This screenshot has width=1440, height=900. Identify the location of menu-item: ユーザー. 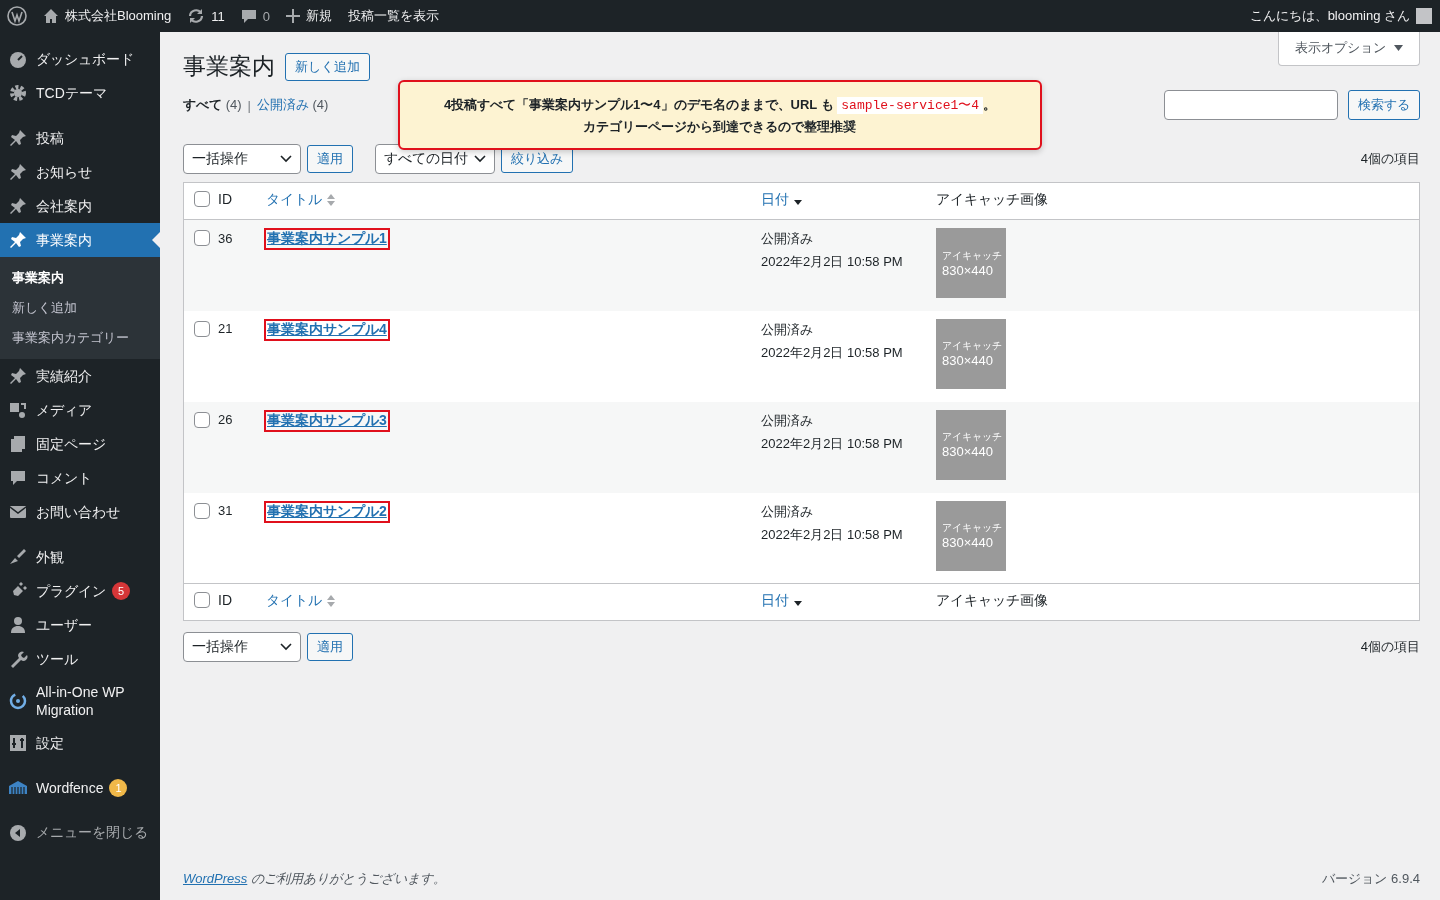
(80, 625).